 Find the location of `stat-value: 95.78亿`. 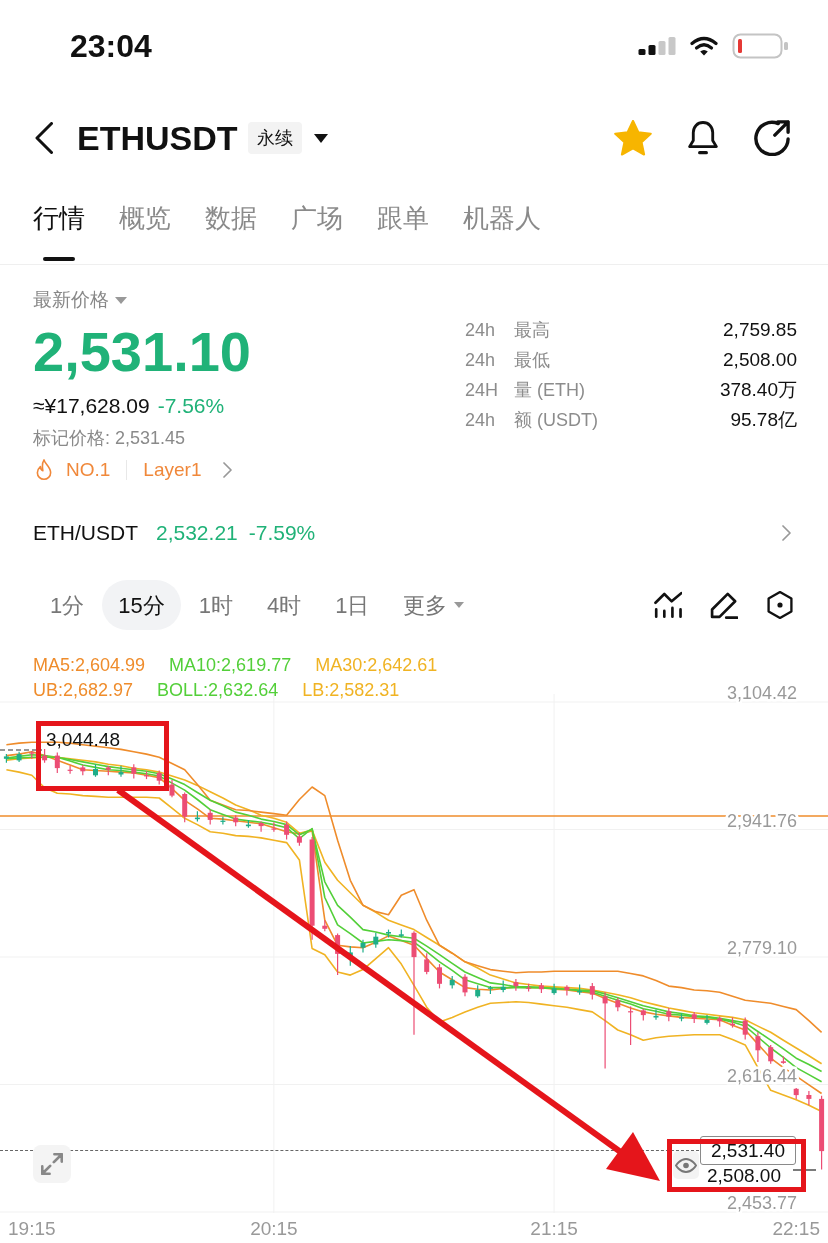

stat-value: 95.78亿 is located at coordinates (763, 420).